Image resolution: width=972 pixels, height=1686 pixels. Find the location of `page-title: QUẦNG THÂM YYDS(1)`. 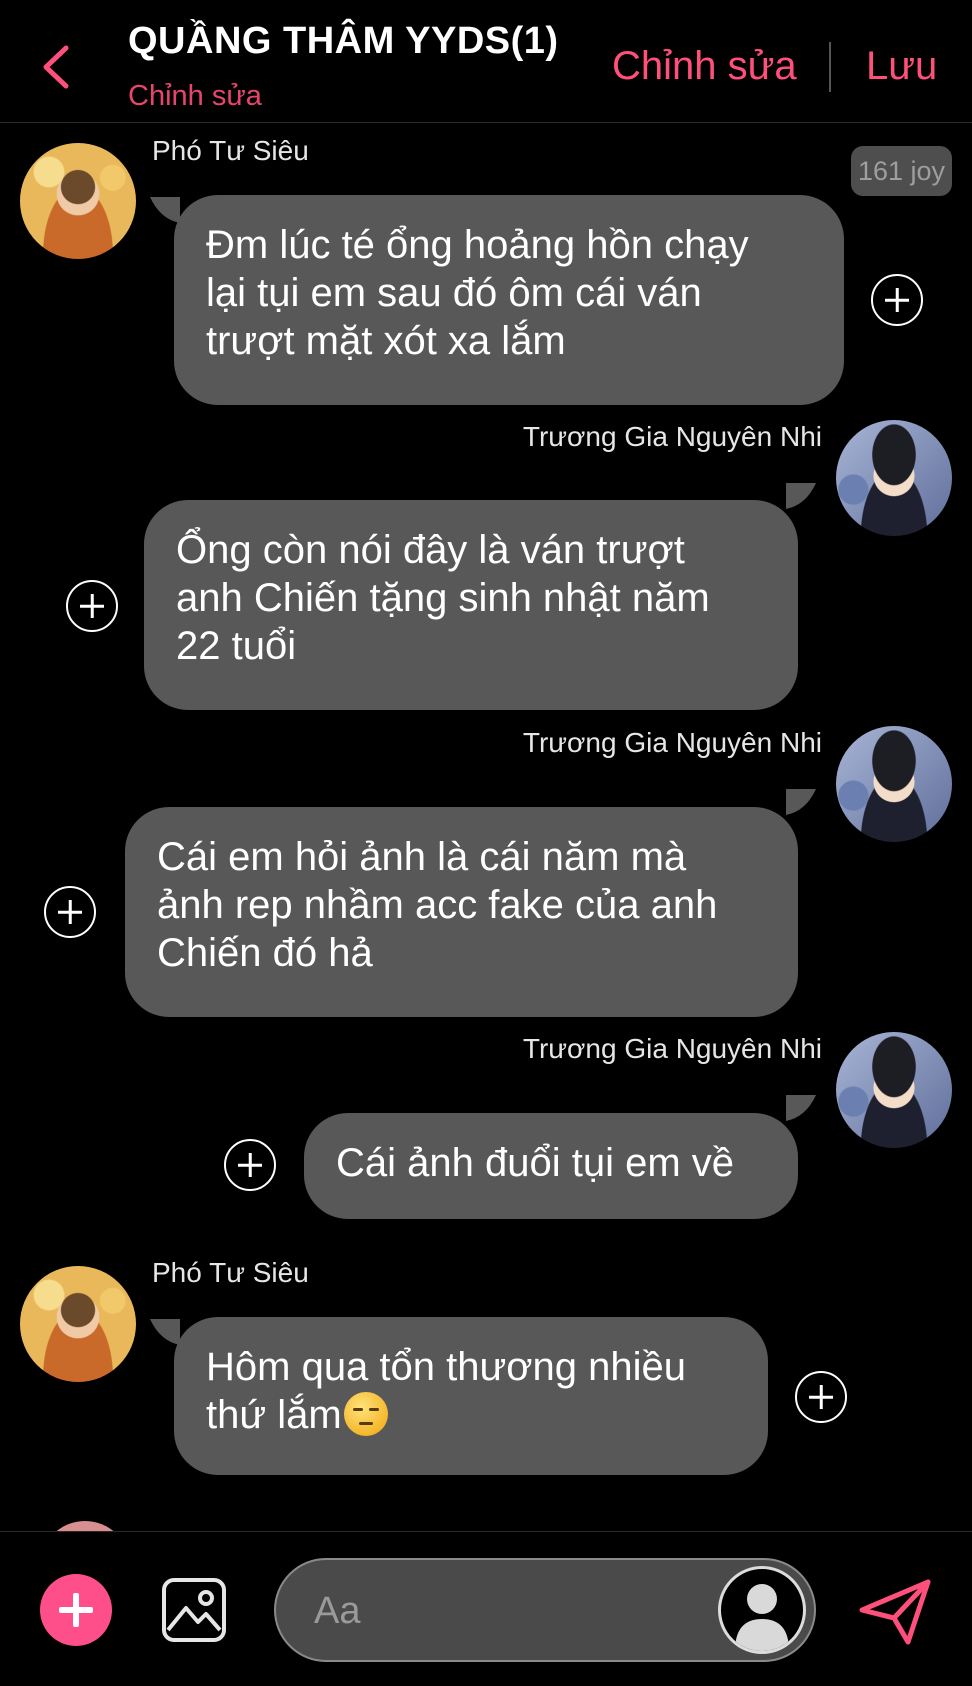

page-title: QUẦNG THÂM YYDS(1) is located at coordinates (343, 41).